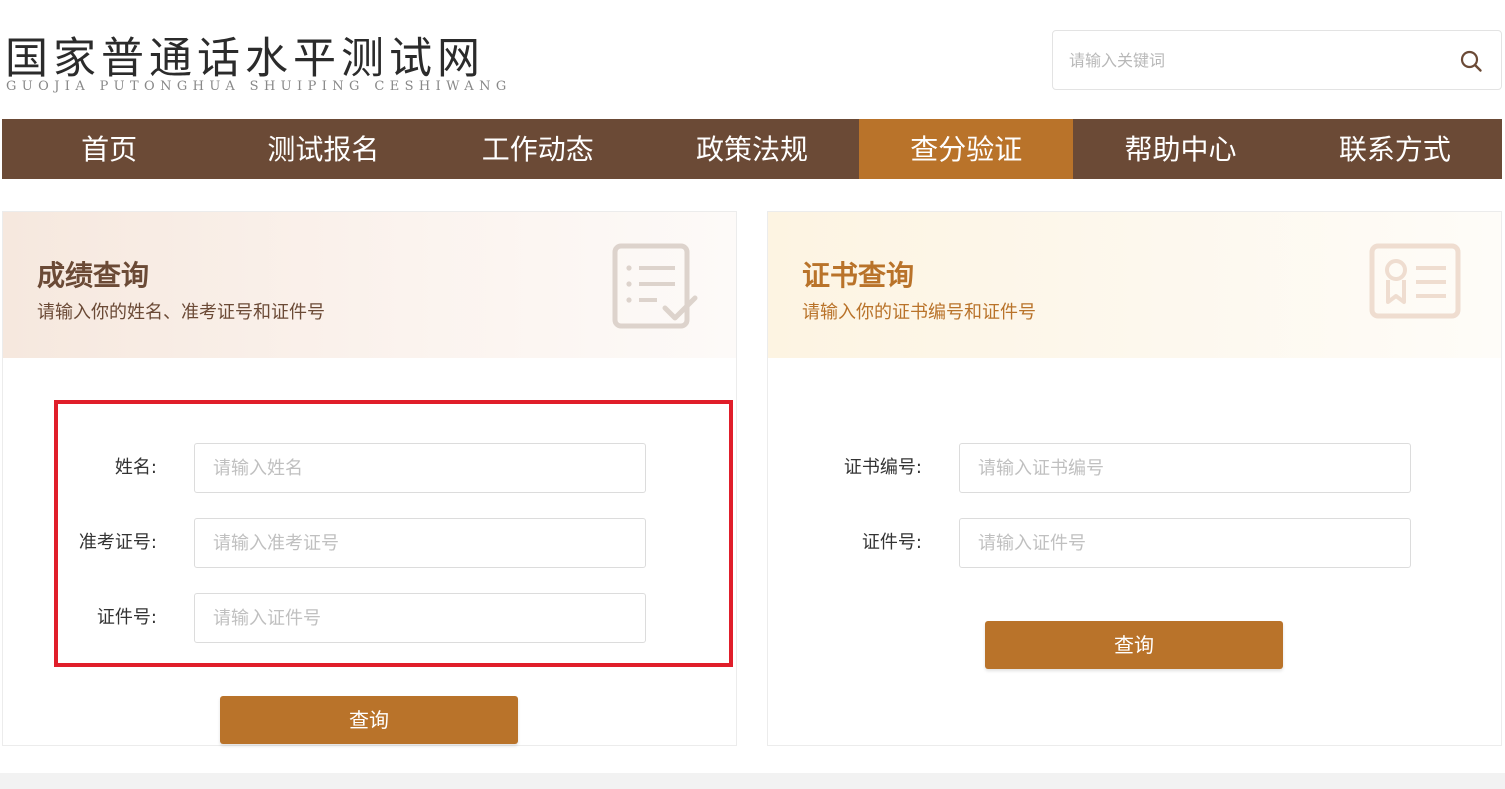 The width and height of the screenshot is (1505, 789). I want to click on name-row: 姓名:, so click(355, 468).